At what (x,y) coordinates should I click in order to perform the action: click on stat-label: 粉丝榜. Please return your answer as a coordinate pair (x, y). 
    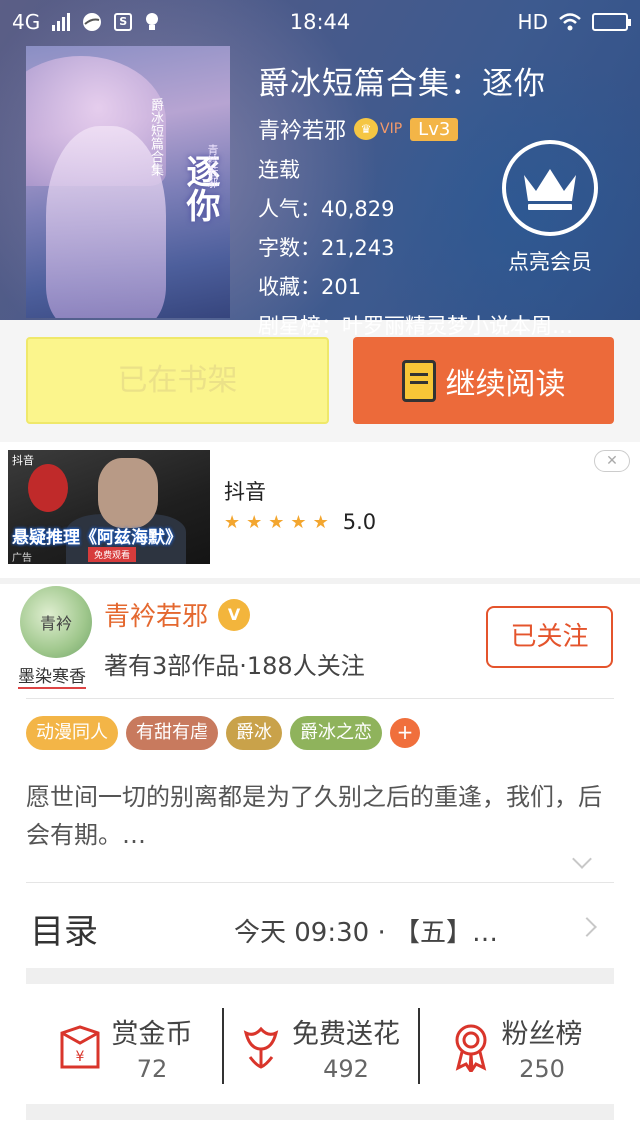
    Looking at the image, I should click on (542, 1034).